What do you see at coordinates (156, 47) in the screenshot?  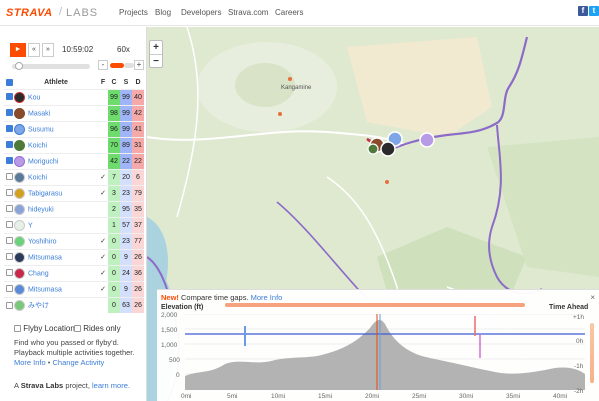 I see `zoom-in-button: +` at bounding box center [156, 47].